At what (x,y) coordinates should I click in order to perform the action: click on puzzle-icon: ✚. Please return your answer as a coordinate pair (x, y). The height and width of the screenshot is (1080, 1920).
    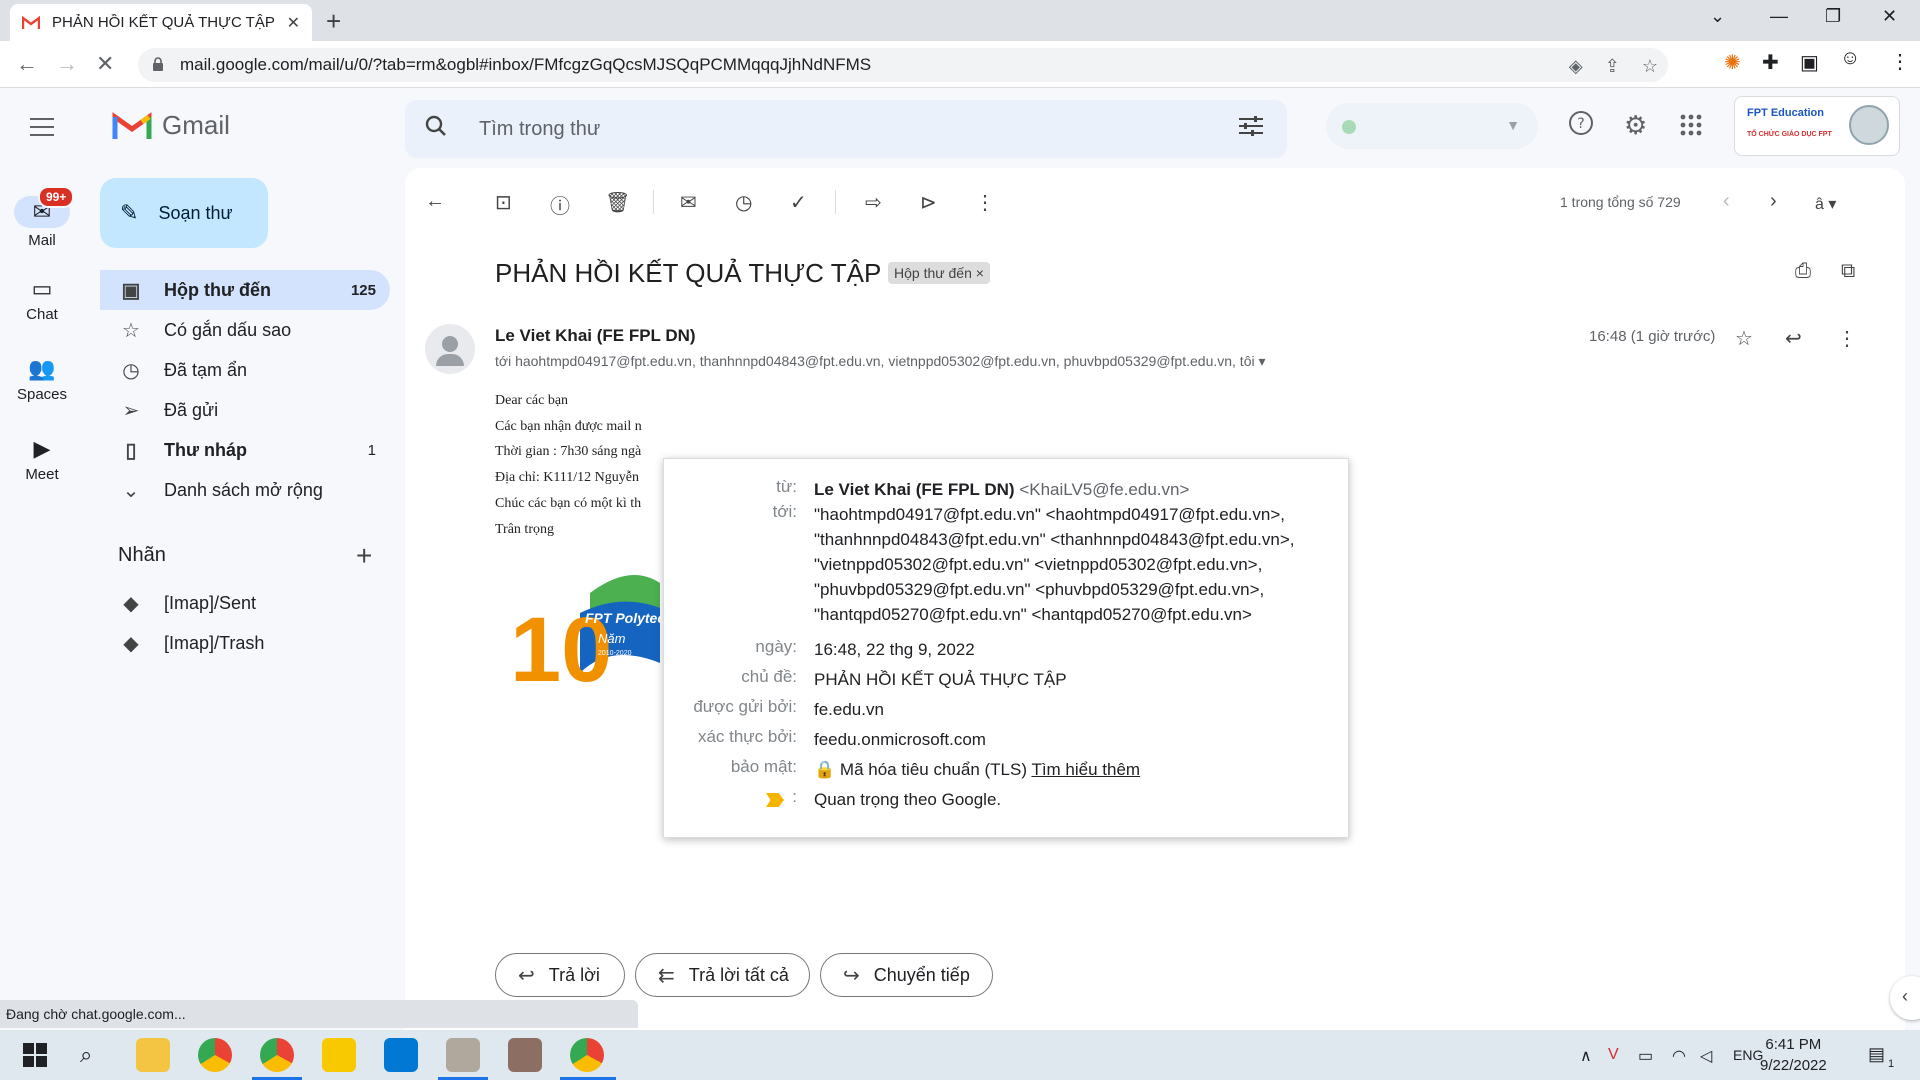
    Looking at the image, I should click on (1770, 62).